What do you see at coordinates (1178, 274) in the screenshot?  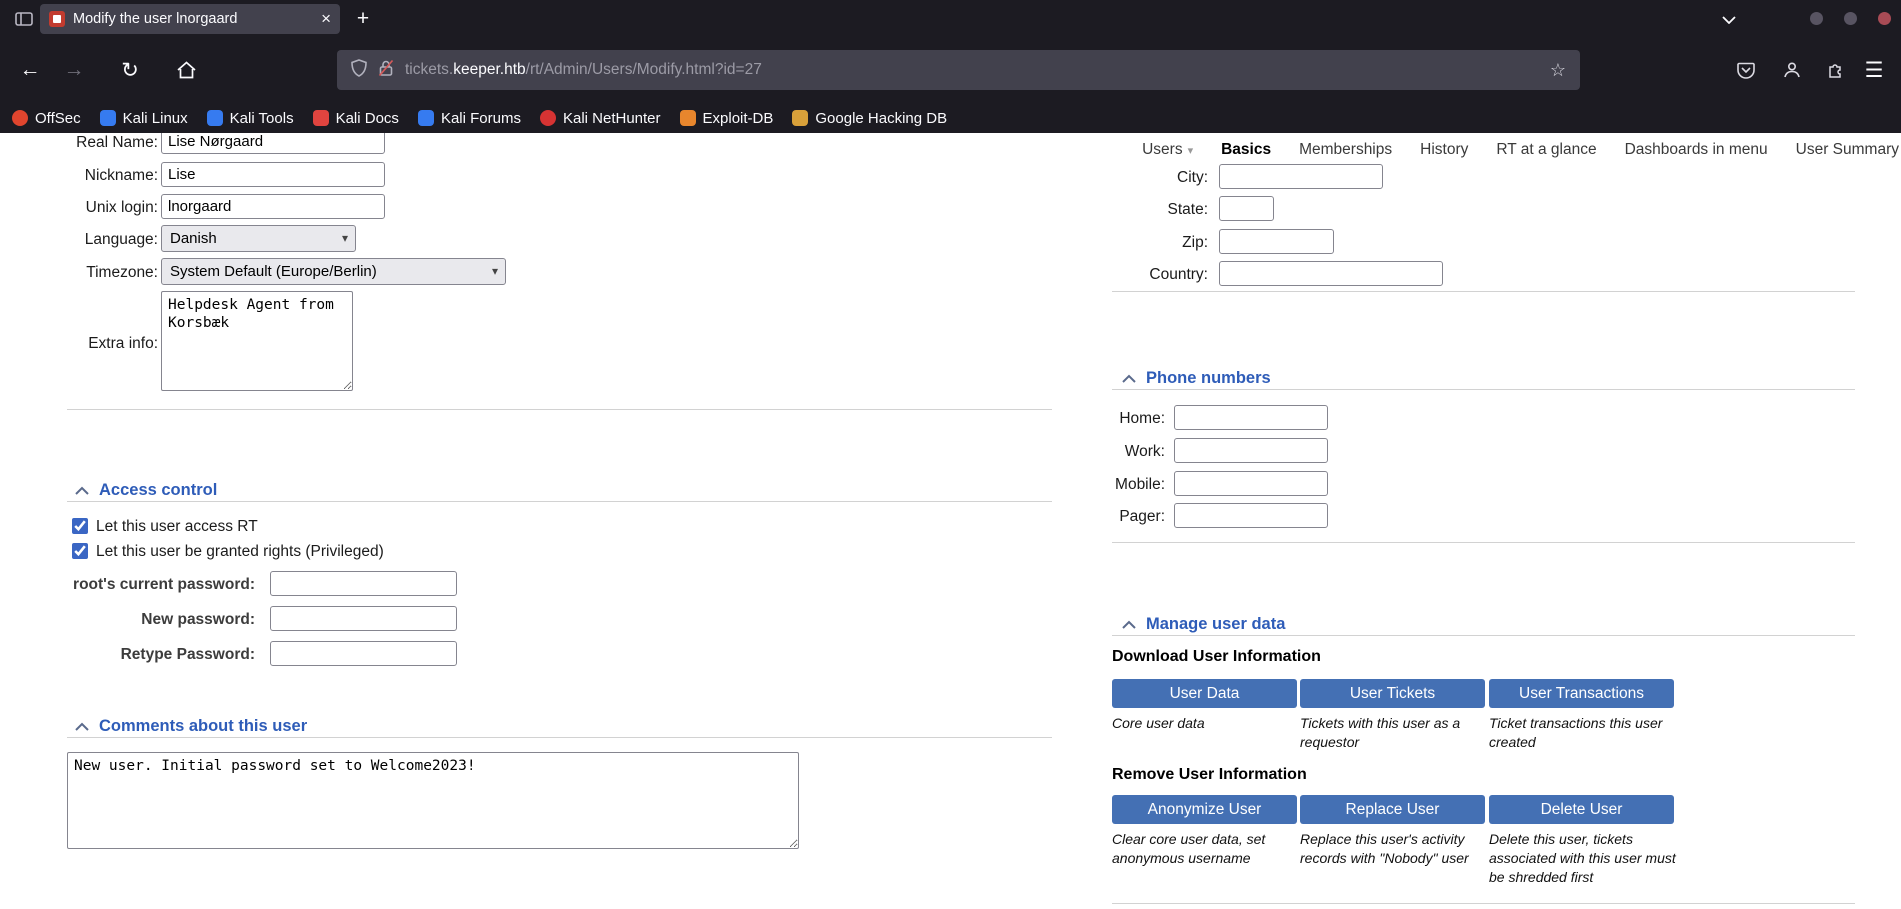 I see `country-label: Country:` at bounding box center [1178, 274].